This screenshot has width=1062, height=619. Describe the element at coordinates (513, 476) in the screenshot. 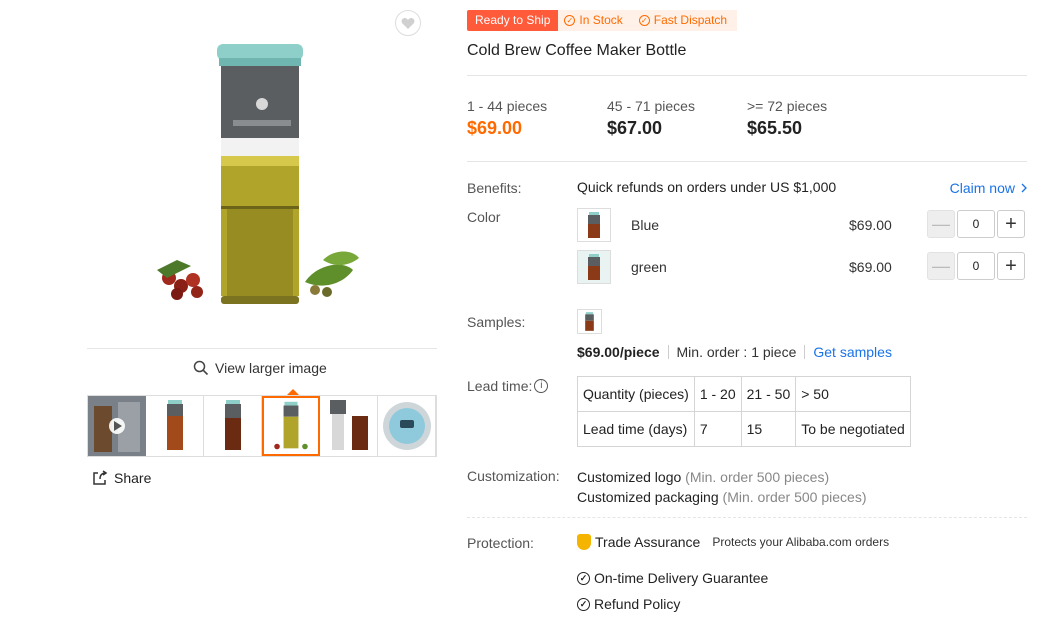

I see `customization-label: Customization:` at that location.